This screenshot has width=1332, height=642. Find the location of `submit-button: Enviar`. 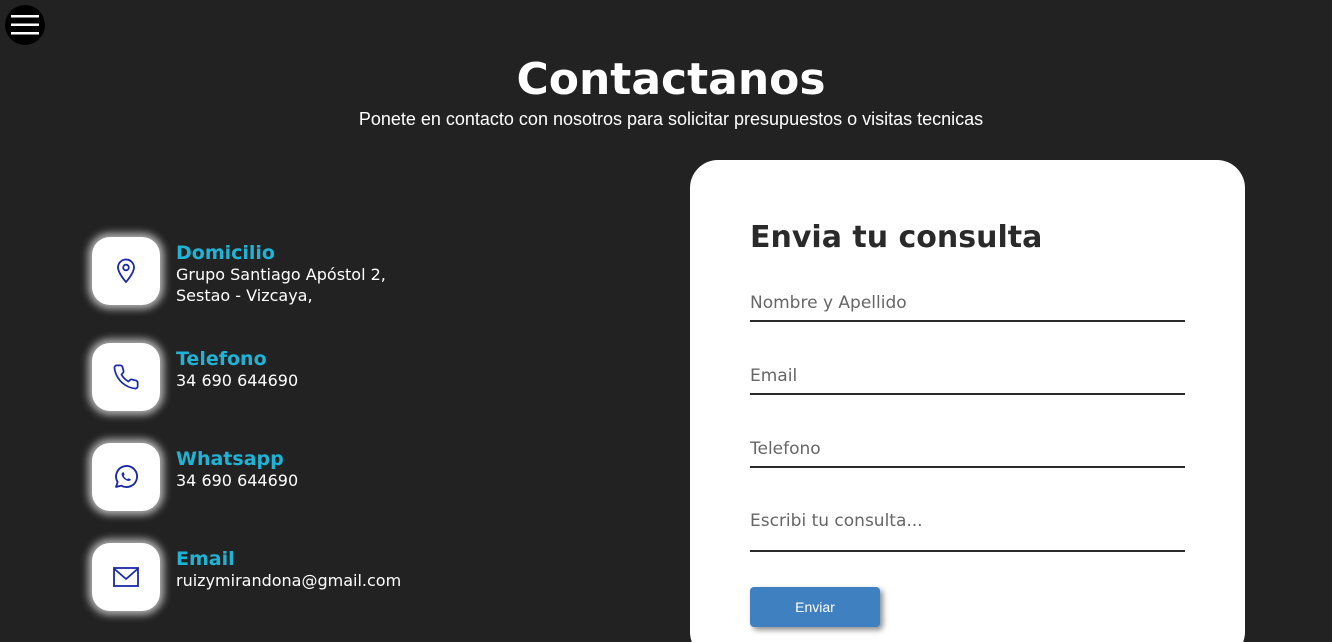

submit-button: Enviar is located at coordinates (815, 607).